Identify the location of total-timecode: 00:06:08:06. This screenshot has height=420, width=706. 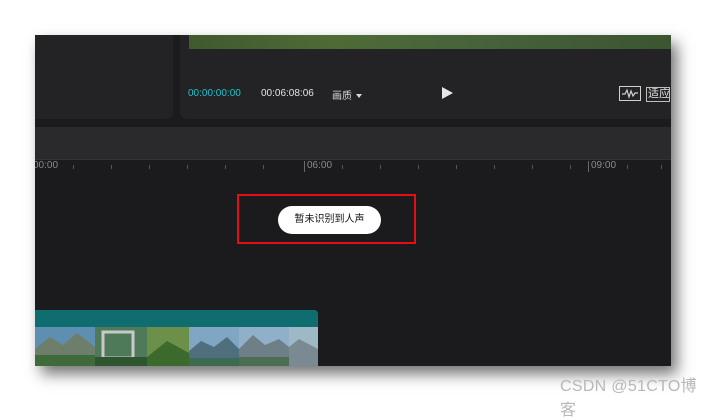
(287, 93).